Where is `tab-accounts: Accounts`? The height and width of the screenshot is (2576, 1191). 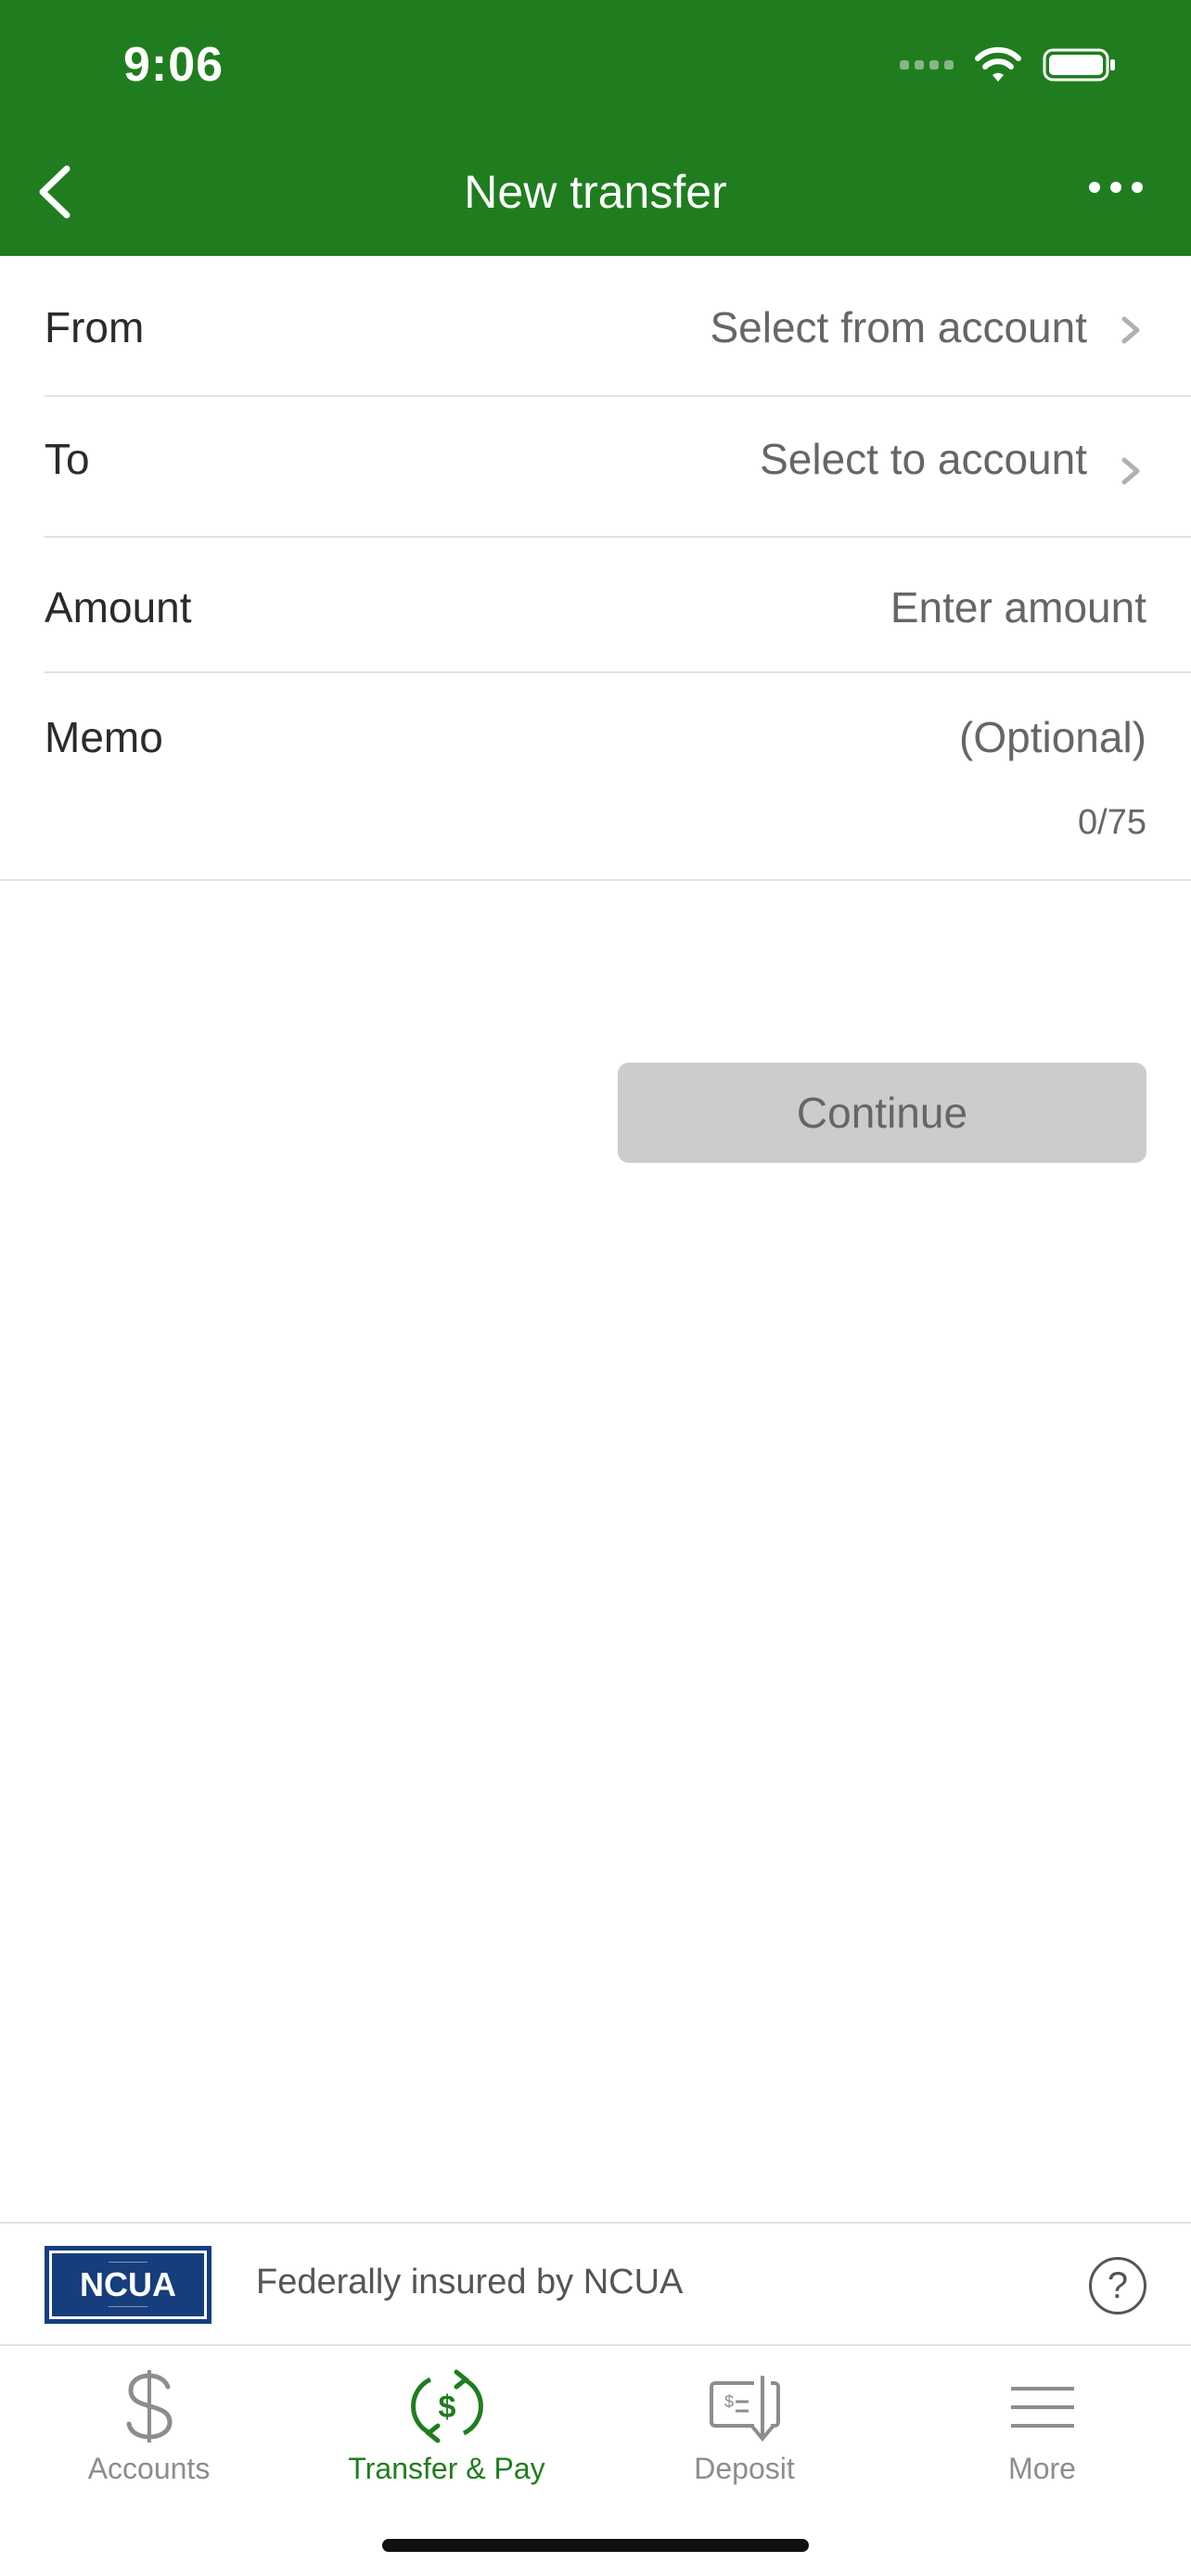 tab-accounts: Accounts is located at coordinates (149, 2420).